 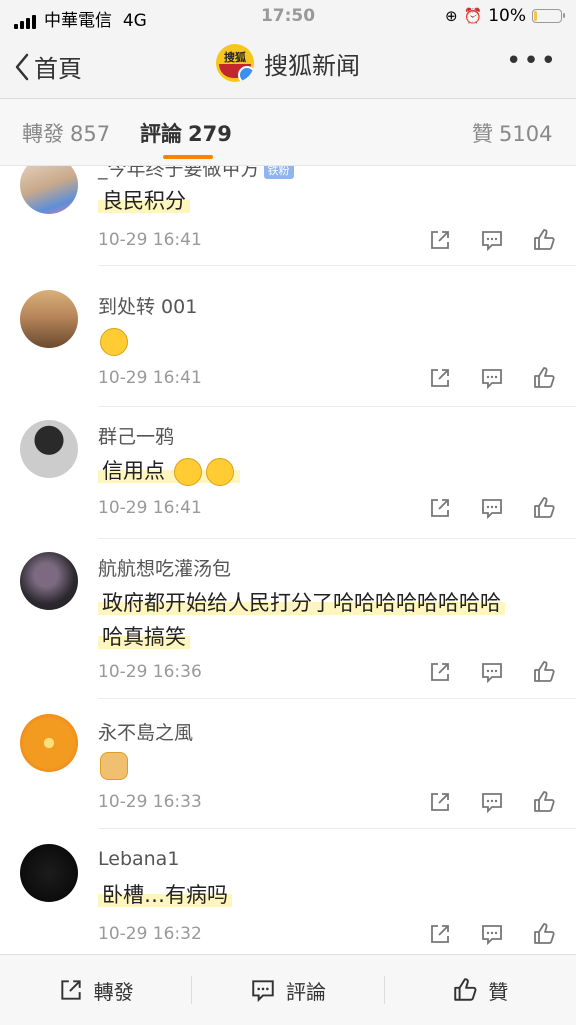 I want to click on doge-emoji, so click(x=114, y=766).